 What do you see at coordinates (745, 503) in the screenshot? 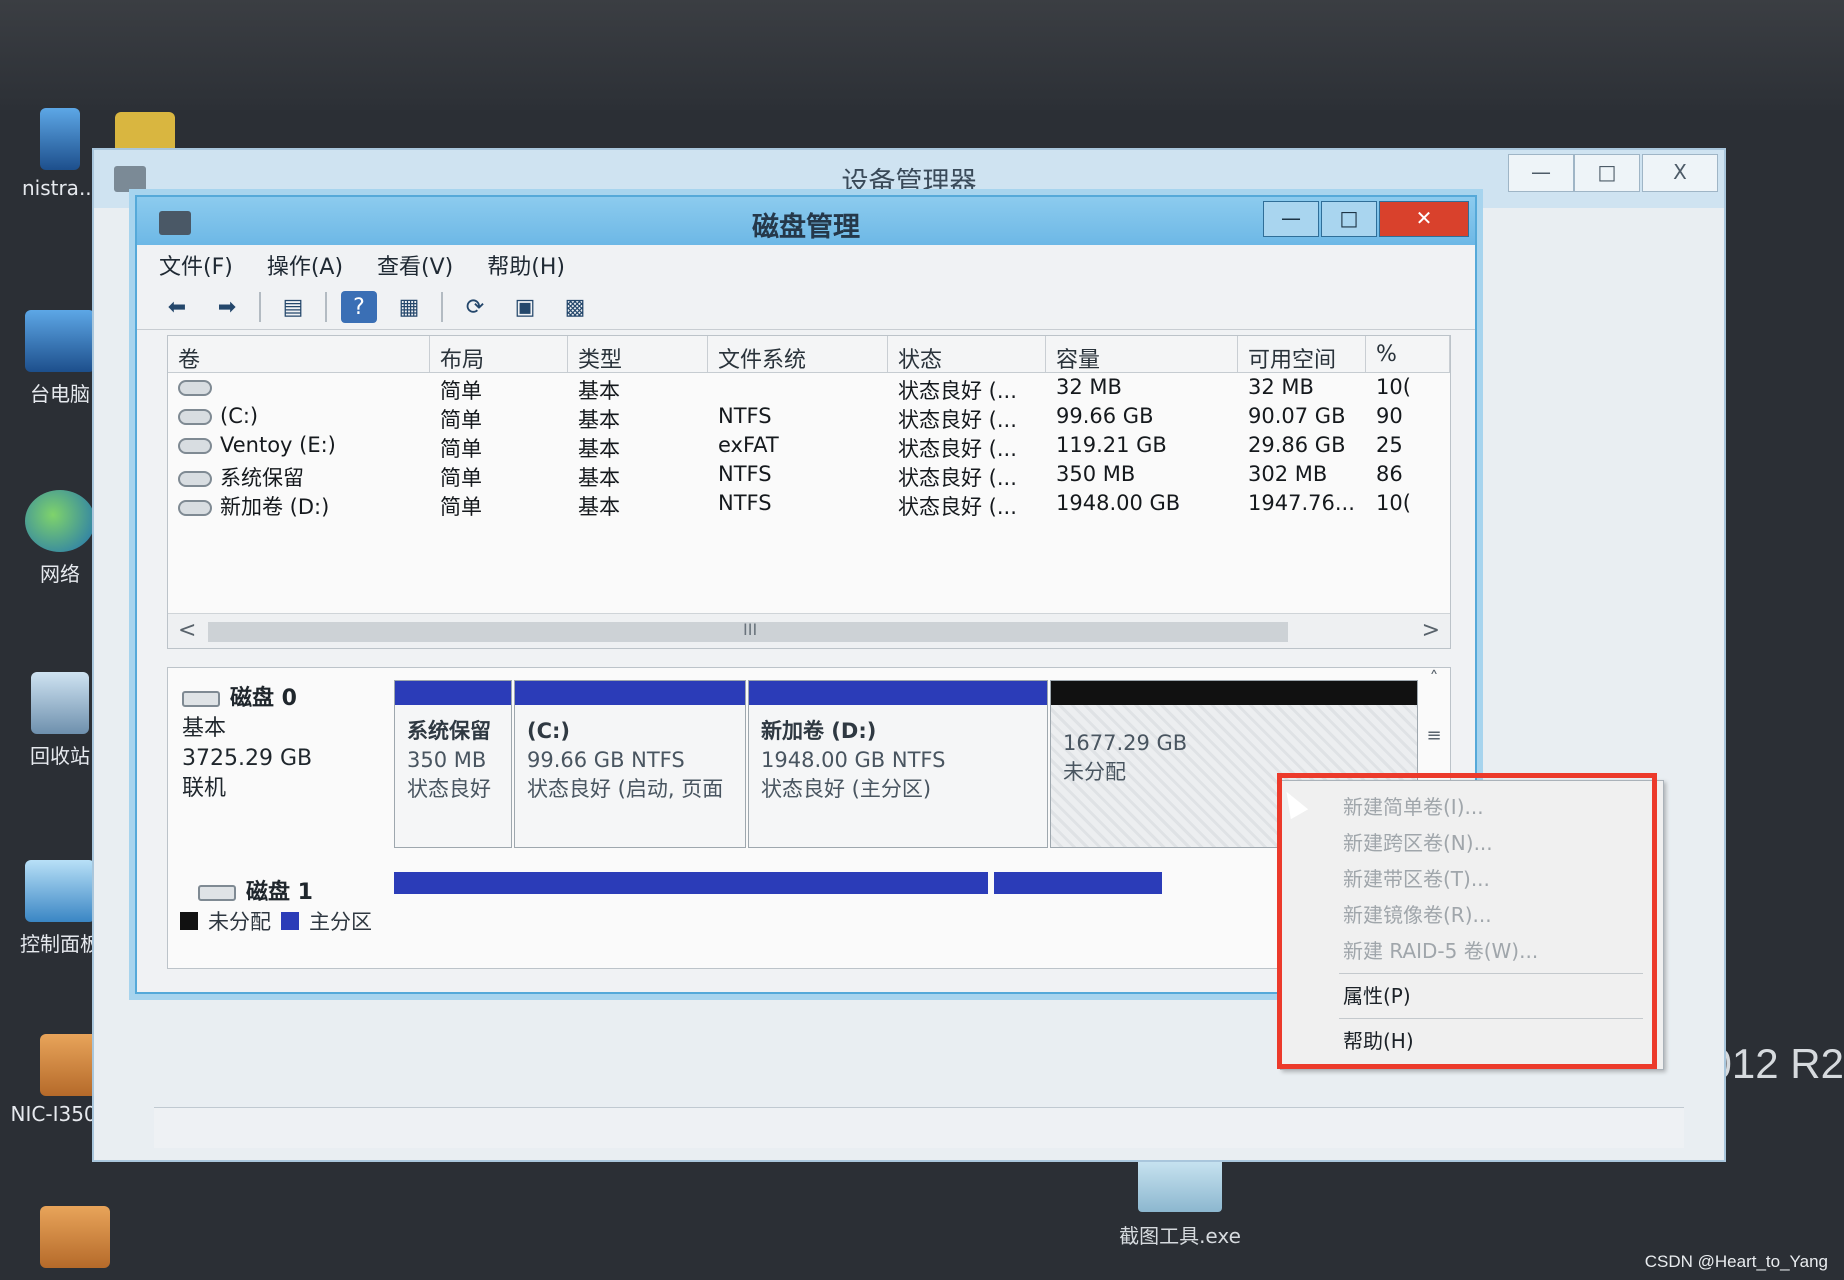
I see `cell-text: NTFS` at bounding box center [745, 503].